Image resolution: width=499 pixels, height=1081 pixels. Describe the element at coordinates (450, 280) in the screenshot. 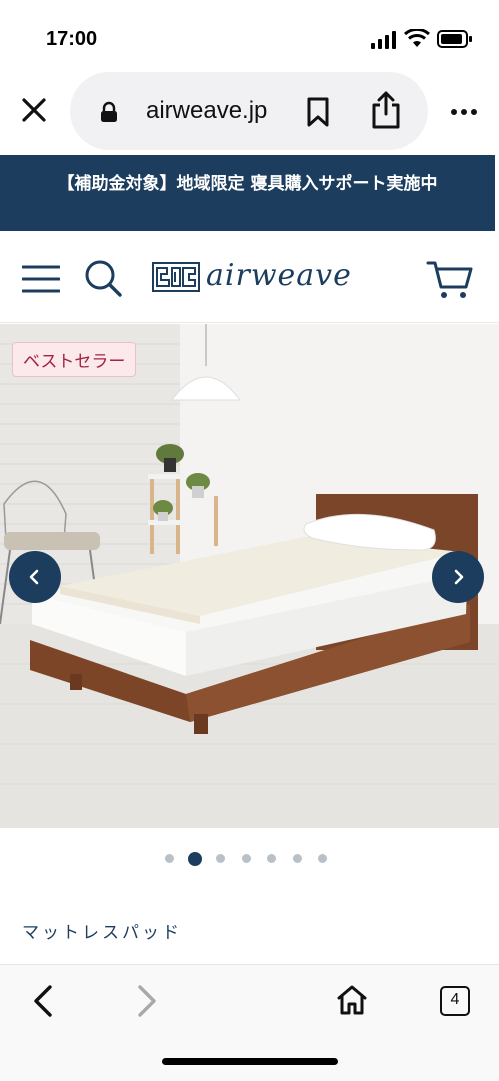

I see `cart-icon` at that location.